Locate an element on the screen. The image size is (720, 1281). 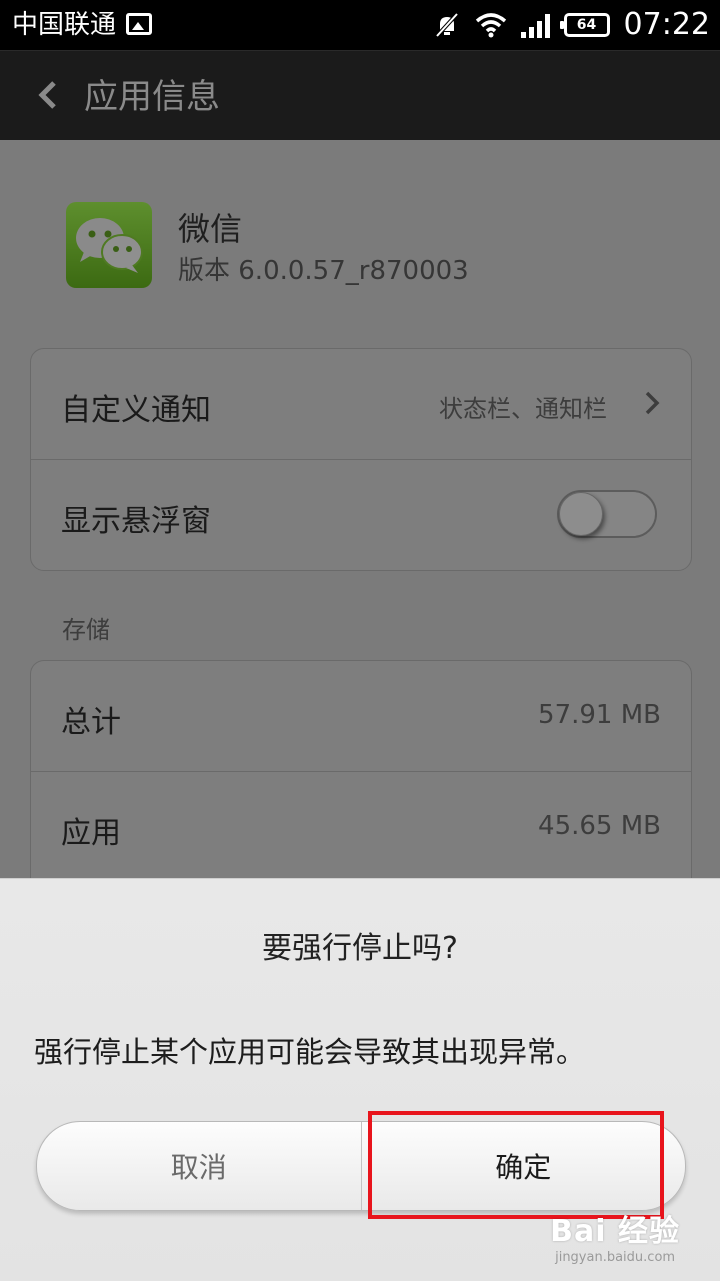
custom-notification-value: 状态栏、通知栏 is located at coordinates (523, 409).